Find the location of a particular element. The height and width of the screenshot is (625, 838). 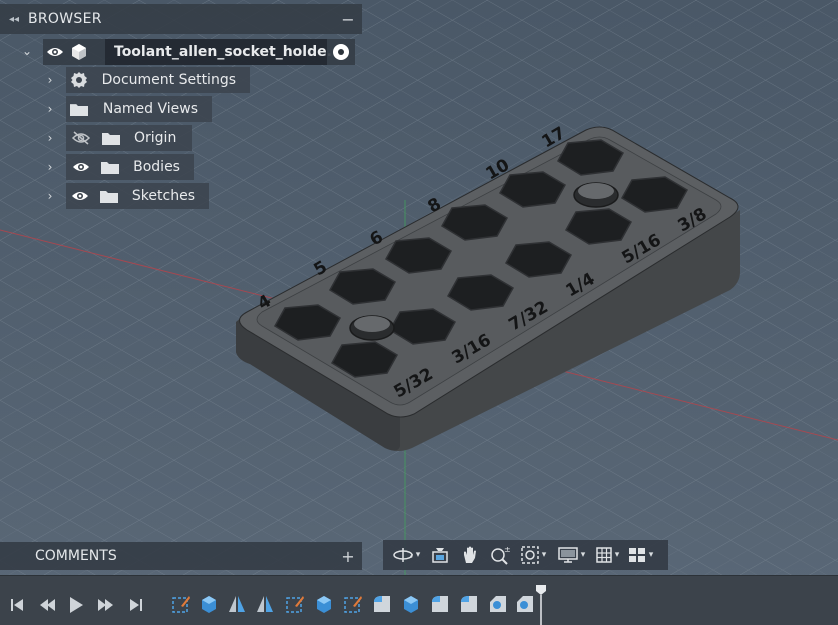

step-back-icon is located at coordinates (47, 605).